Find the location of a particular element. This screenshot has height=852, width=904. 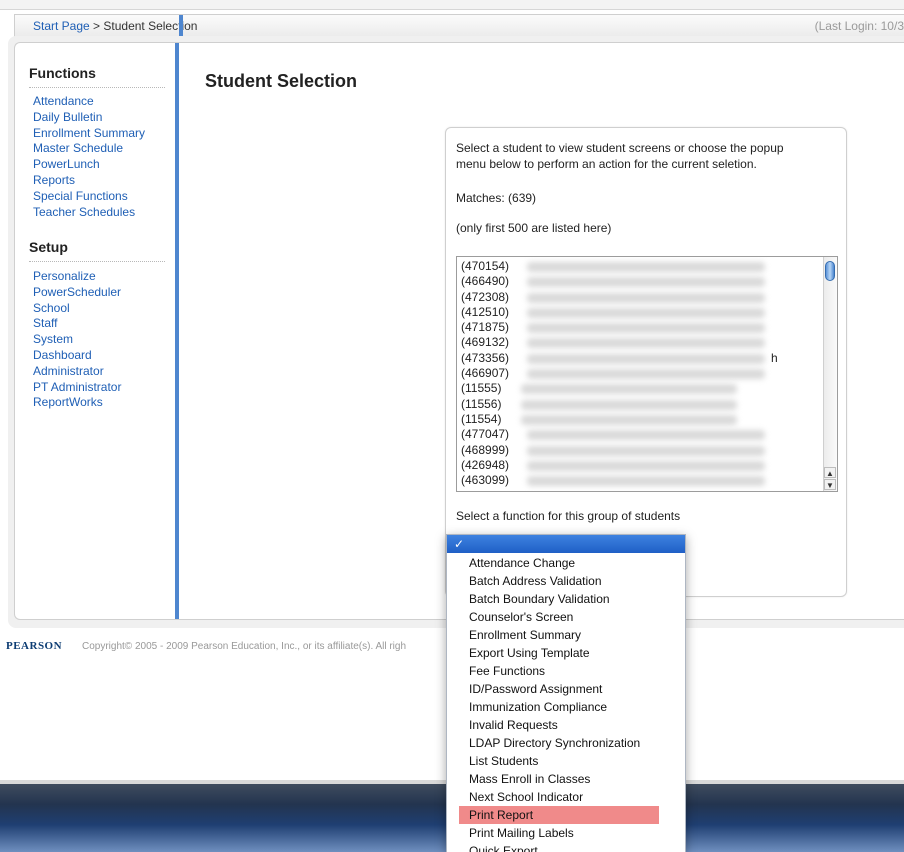

functions-divider is located at coordinates (97, 87).